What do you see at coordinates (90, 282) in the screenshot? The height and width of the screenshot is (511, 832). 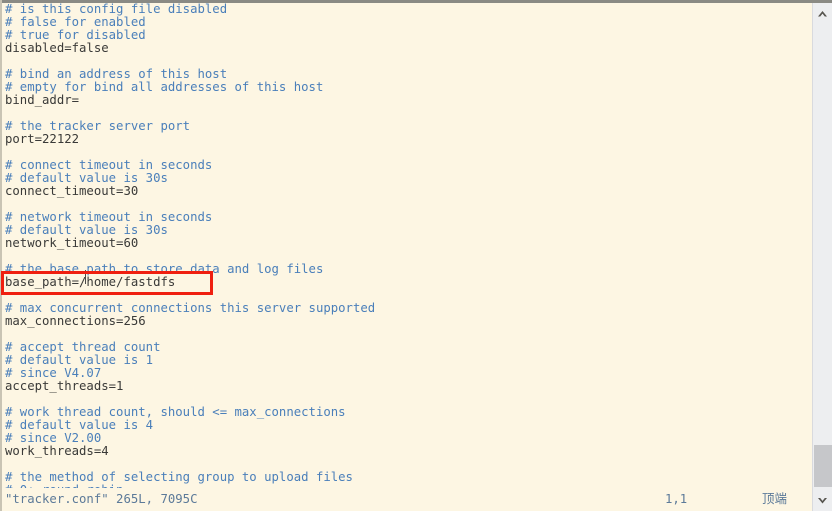 I see `code-line: base_path=/home/fastdfs` at bounding box center [90, 282].